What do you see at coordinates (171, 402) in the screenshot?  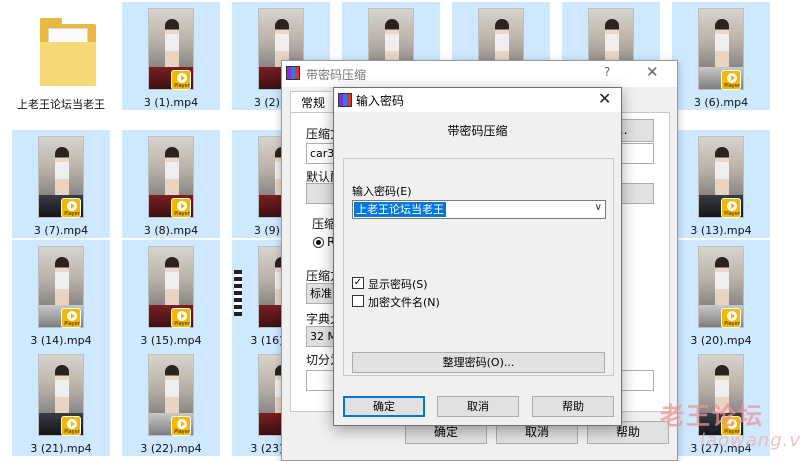 I see `video-file-item: Player 3 (22).mp4` at bounding box center [171, 402].